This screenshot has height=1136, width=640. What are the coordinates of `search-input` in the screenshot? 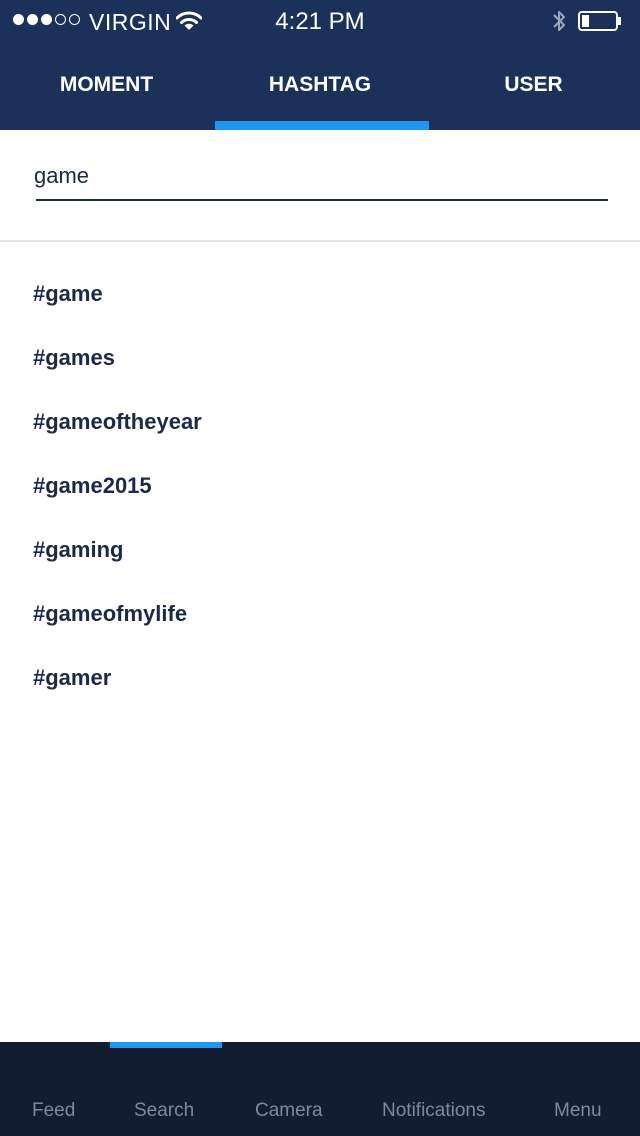 It's located at (320, 176).